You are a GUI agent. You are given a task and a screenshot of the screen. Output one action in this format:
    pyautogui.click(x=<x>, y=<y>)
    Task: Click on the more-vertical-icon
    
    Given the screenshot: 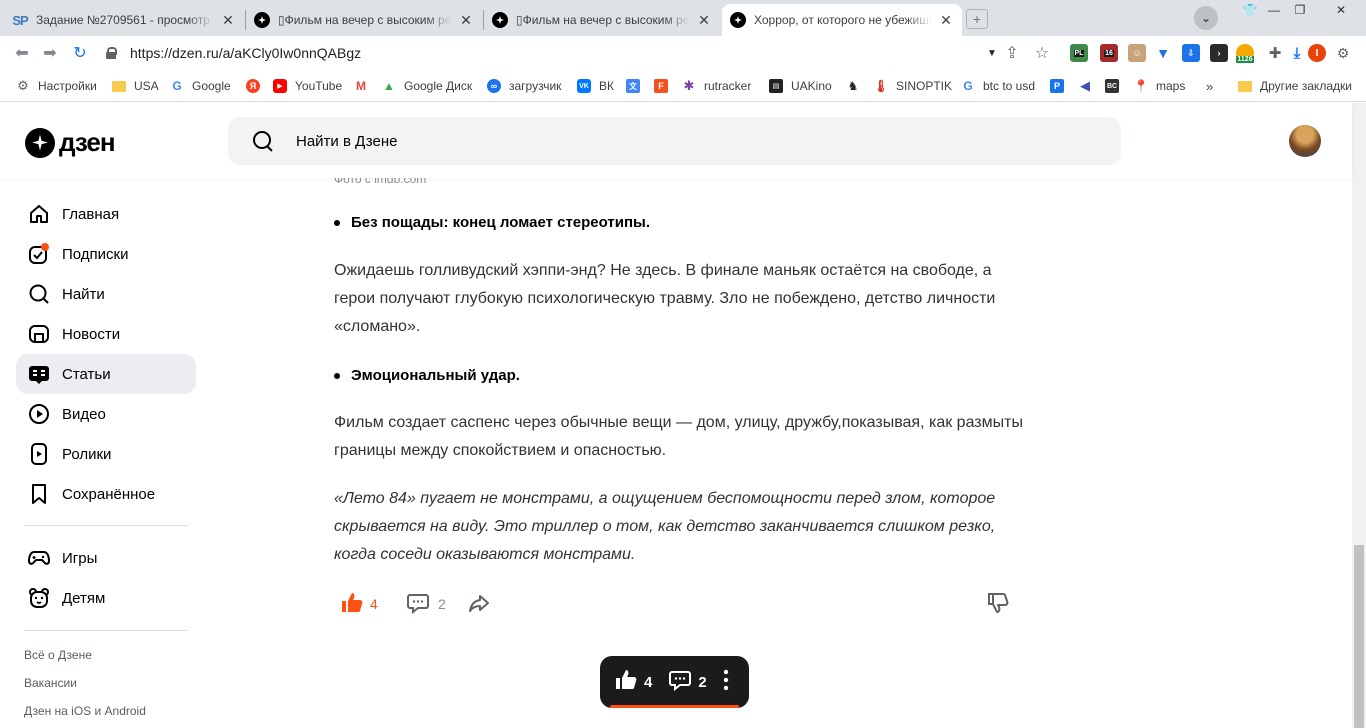 What is the action you would take?
    pyautogui.click(x=726, y=682)
    